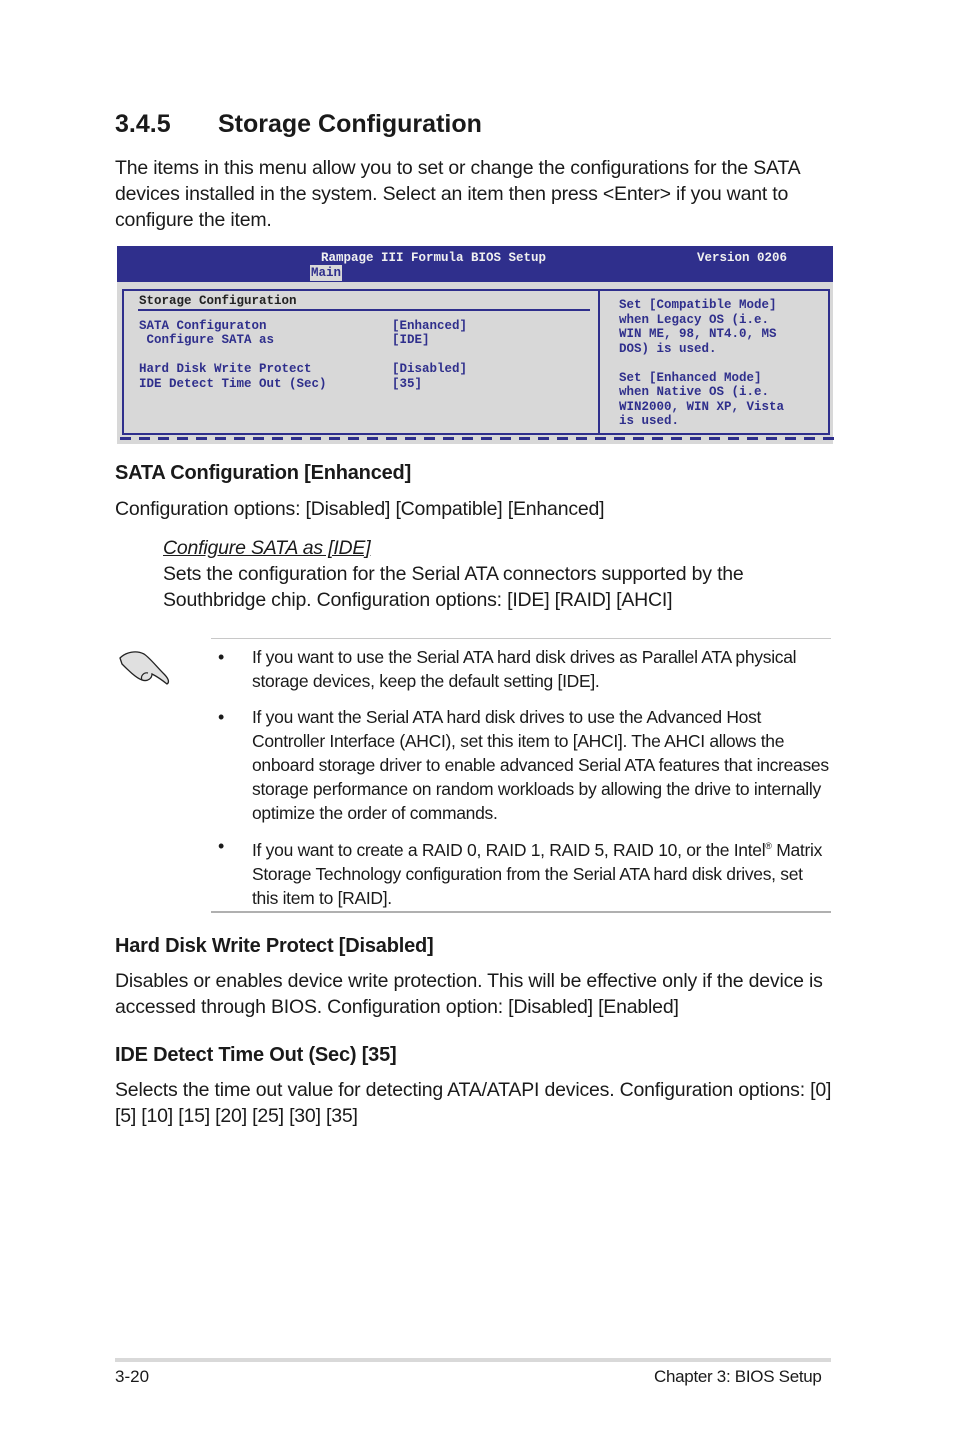 The width and height of the screenshot is (954, 1438). I want to click on tab-main: Main, so click(326, 273).